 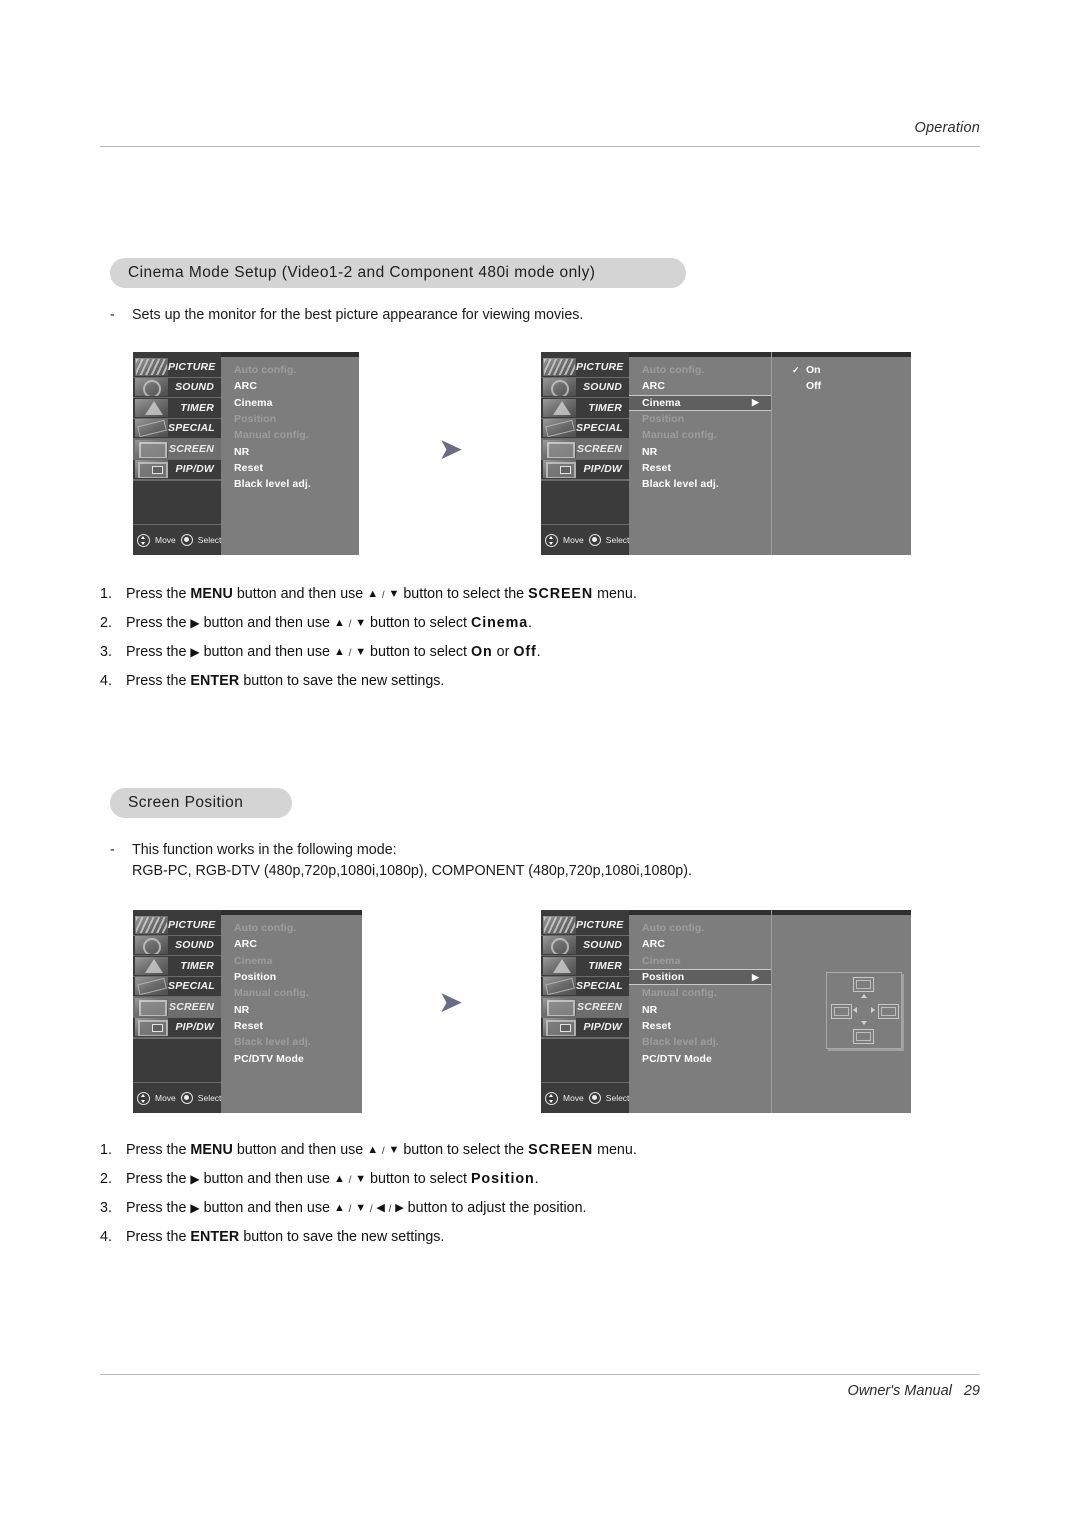 What do you see at coordinates (151, 366) in the screenshot?
I see `film-strip-icon` at bounding box center [151, 366].